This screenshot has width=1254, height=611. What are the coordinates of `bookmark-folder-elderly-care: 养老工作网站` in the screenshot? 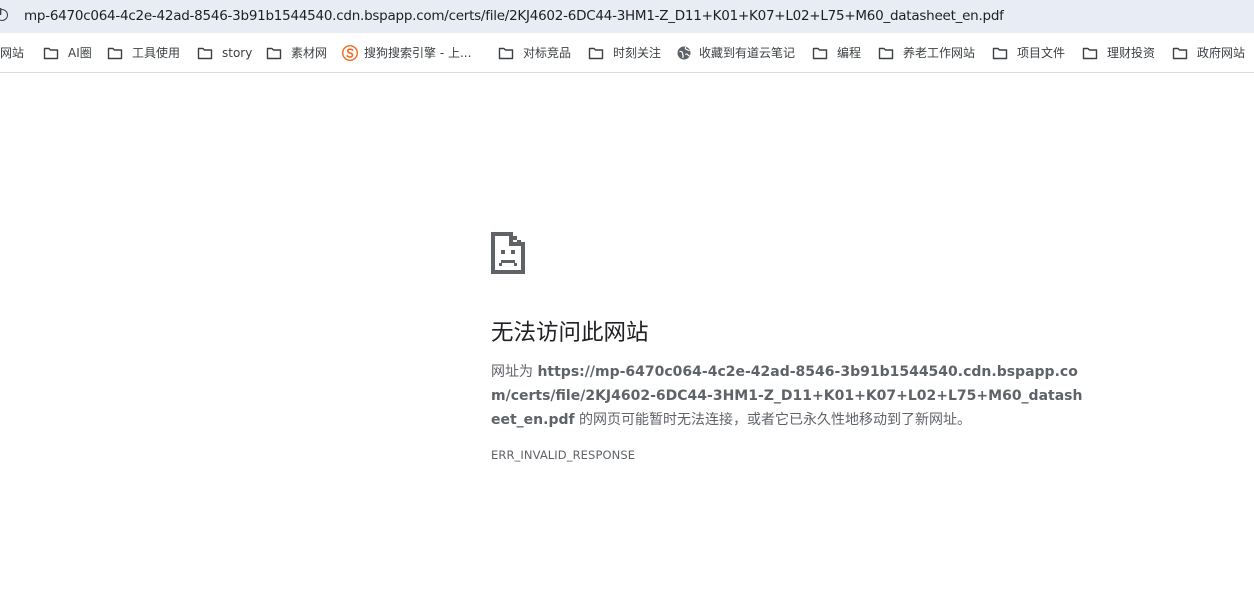 It's located at (926, 53).